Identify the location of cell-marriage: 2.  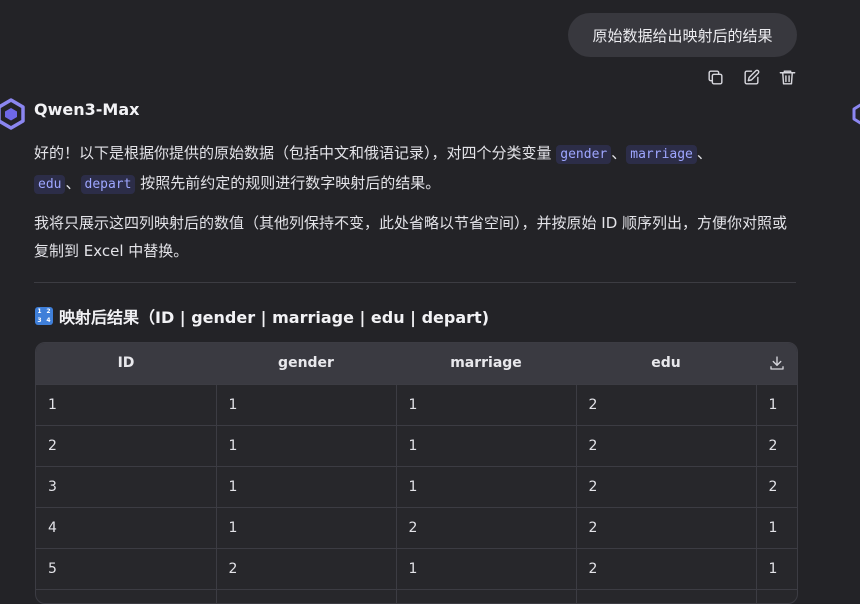
(486, 527).